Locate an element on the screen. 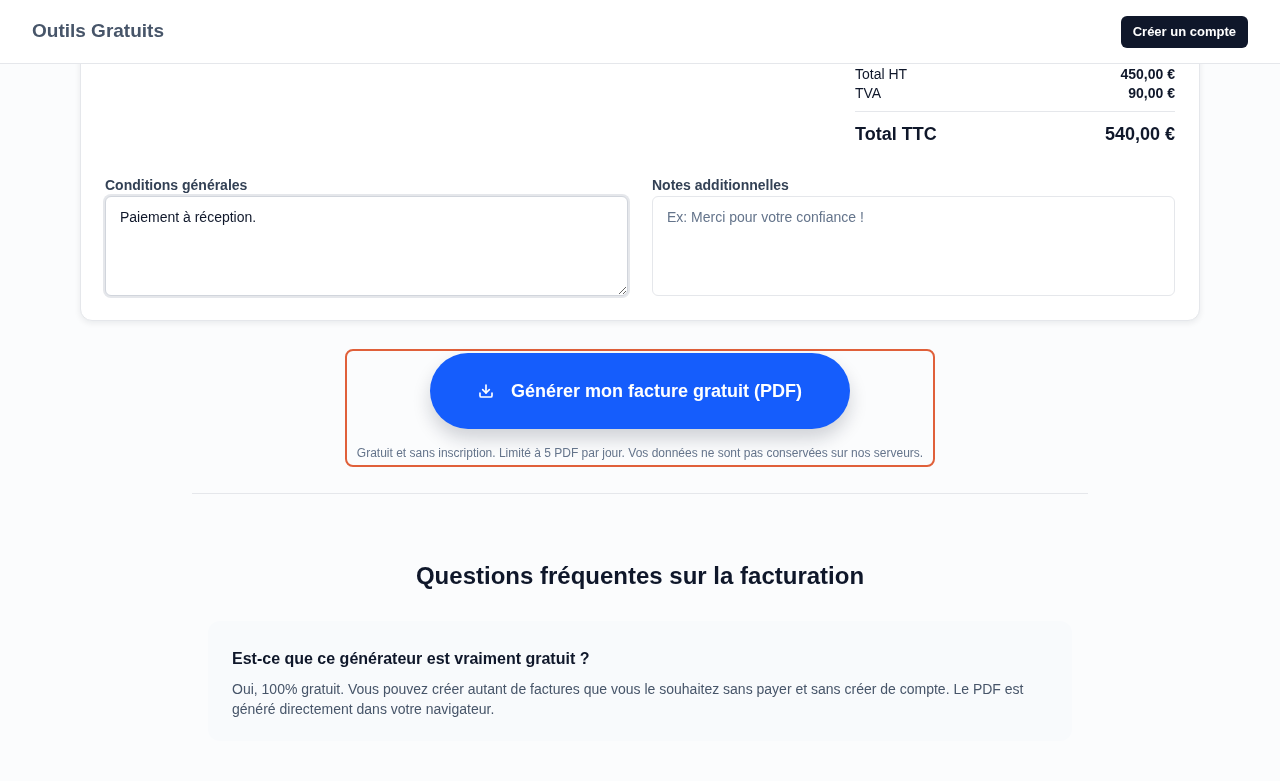 The height and width of the screenshot is (781, 1280). grand-total-value: 540,00 € is located at coordinates (1139, 134).